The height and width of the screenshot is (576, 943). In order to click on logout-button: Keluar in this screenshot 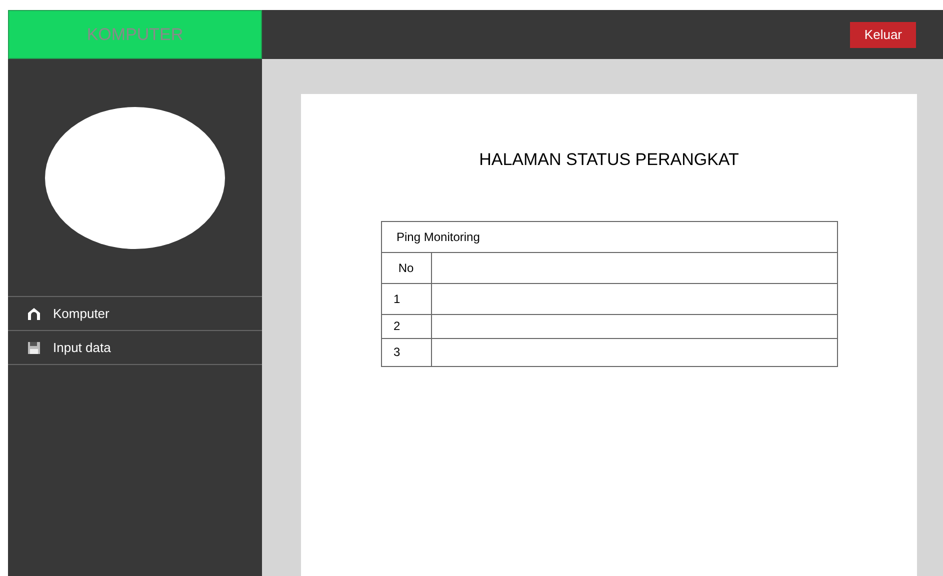, I will do `click(883, 35)`.